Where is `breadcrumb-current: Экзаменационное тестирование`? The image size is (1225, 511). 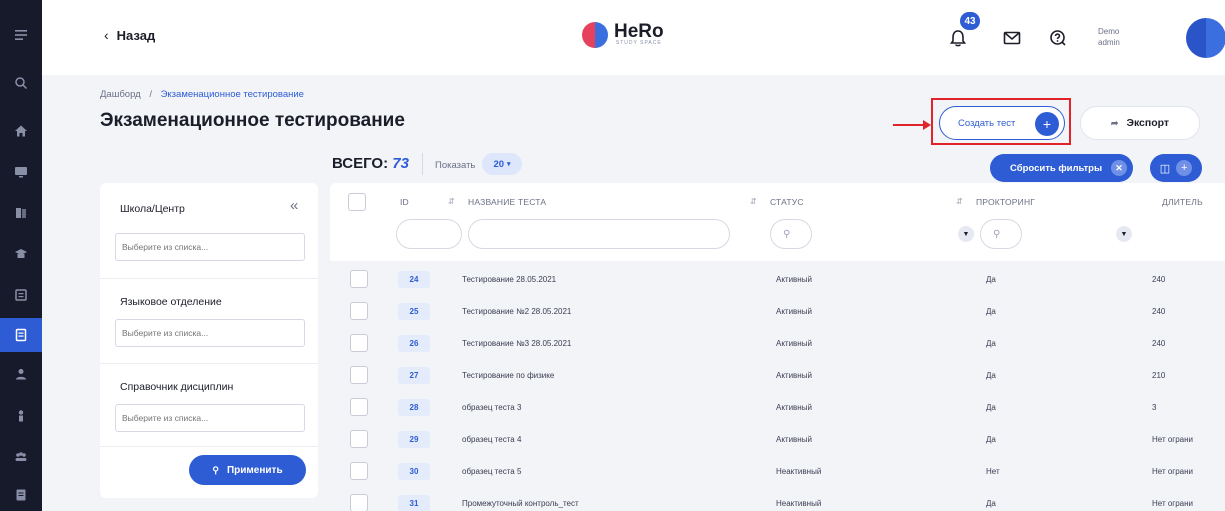
breadcrumb-current: Экзаменационное тестирование is located at coordinates (232, 94).